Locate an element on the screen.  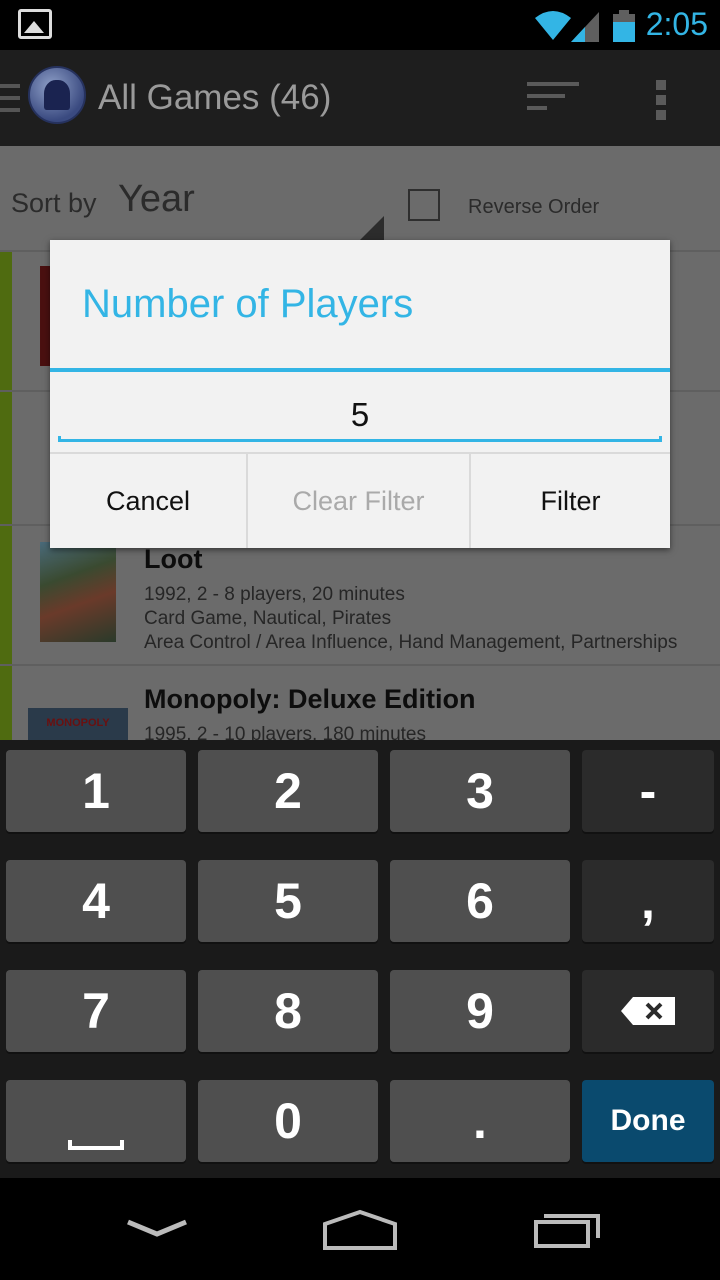
status-icons is located at coordinates (585, 26).